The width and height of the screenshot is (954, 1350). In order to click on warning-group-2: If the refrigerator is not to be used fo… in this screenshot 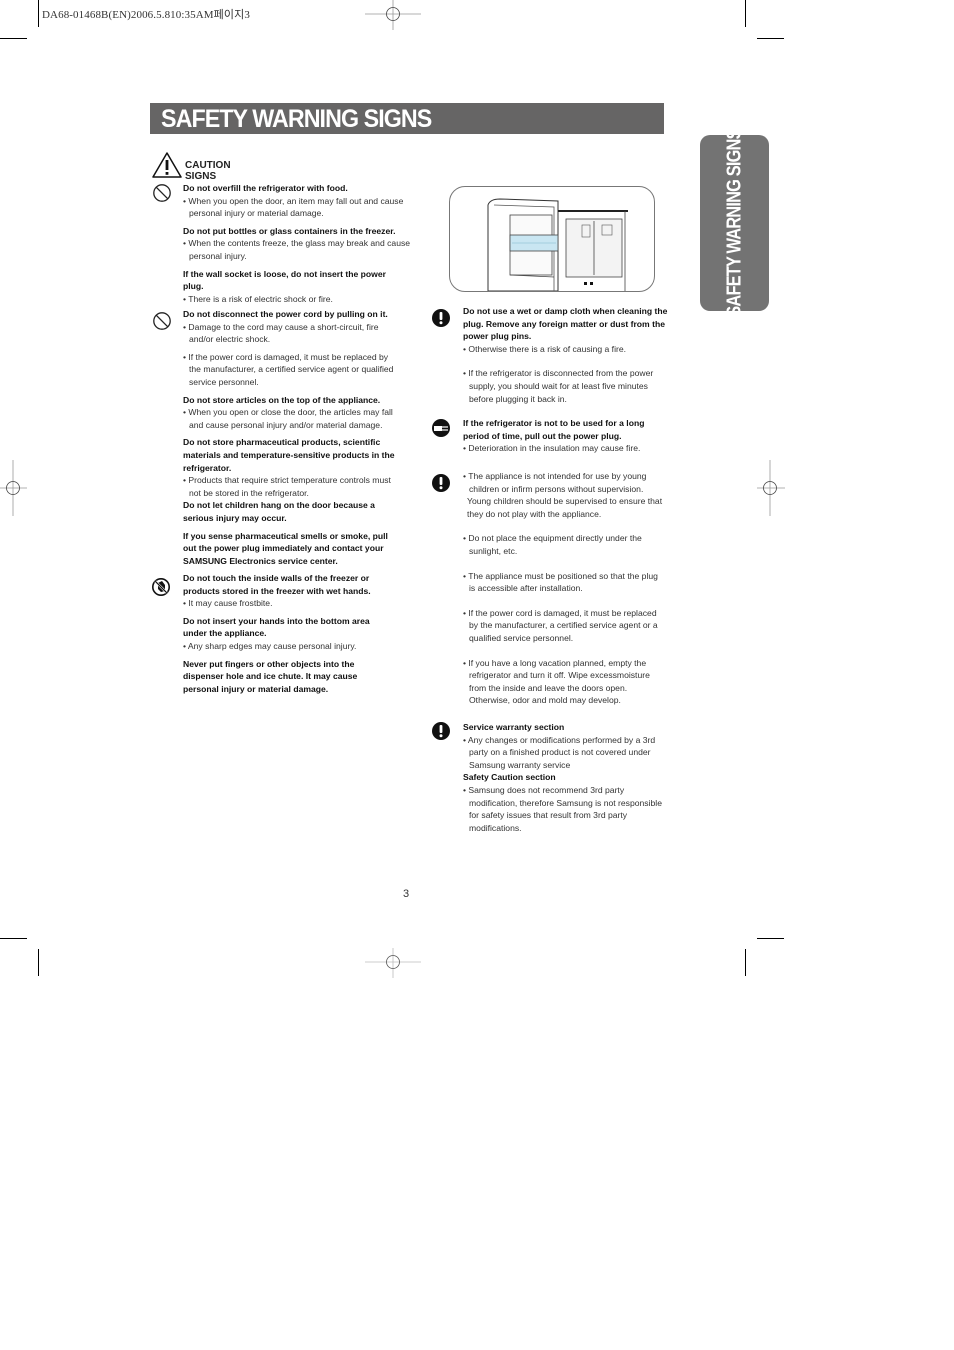, I will do `click(565, 436)`.